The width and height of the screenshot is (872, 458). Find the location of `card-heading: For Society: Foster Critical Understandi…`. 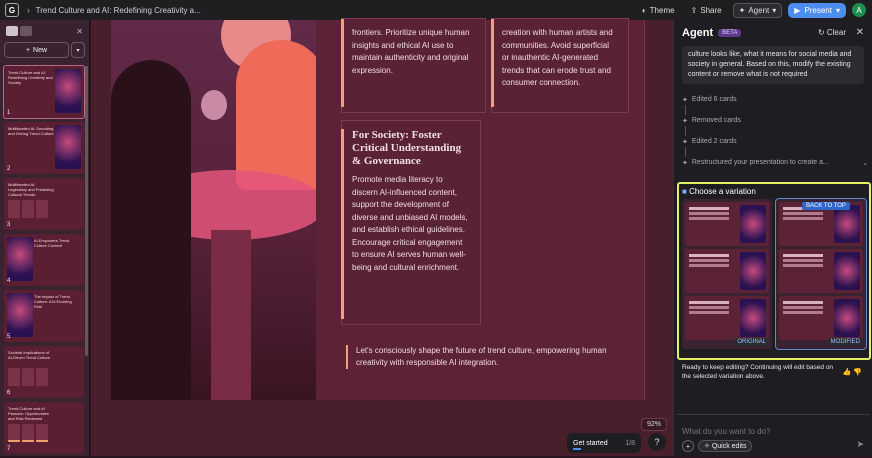

card-heading: For Society: Foster Critical Understandi… is located at coordinates (407, 148).